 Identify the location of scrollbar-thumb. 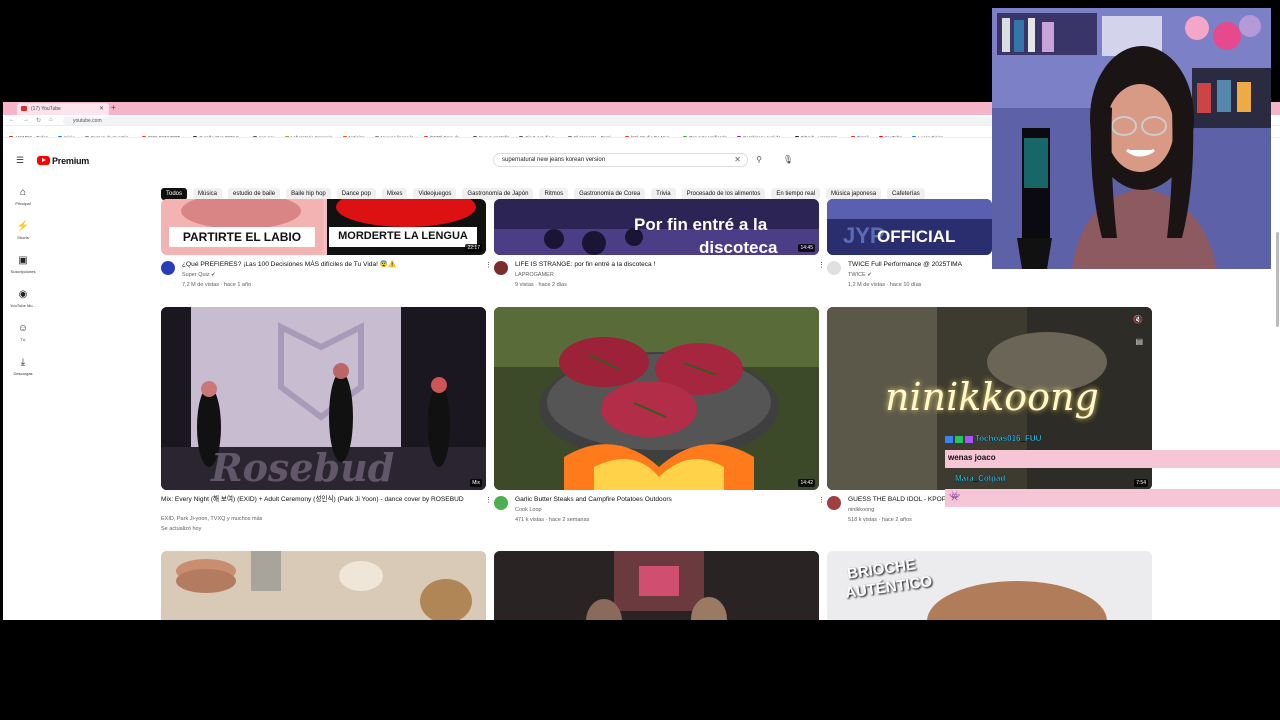
(1277, 279).